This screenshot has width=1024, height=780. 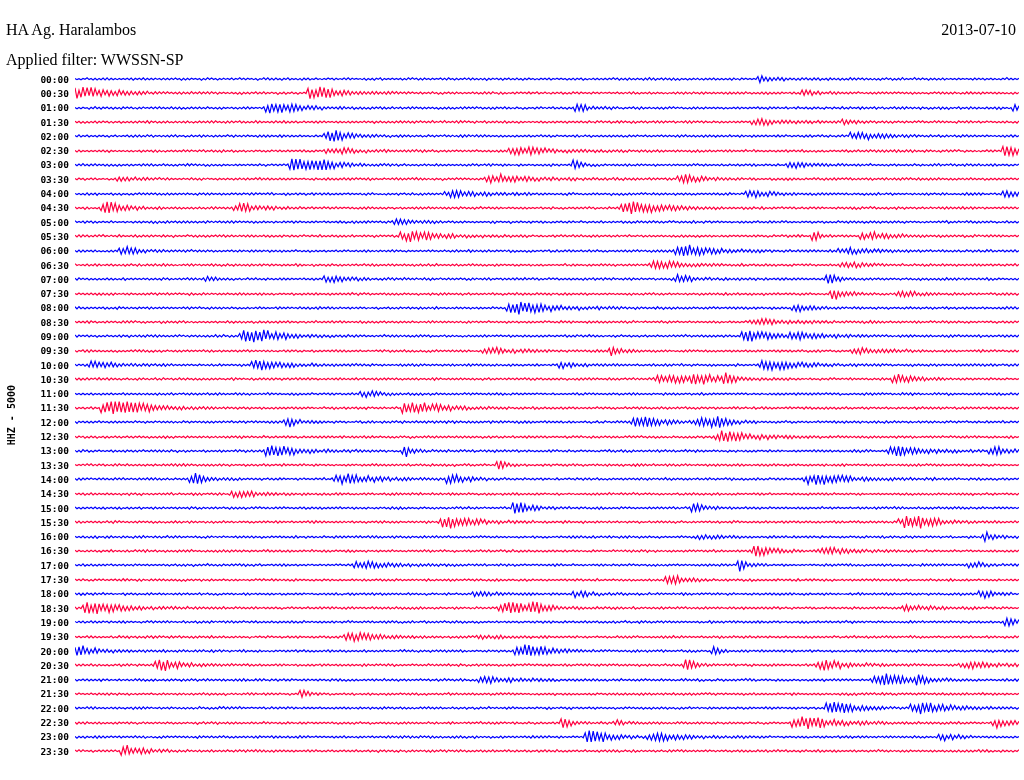 I want to click on time-label: 21:00, so click(x=54, y=680).